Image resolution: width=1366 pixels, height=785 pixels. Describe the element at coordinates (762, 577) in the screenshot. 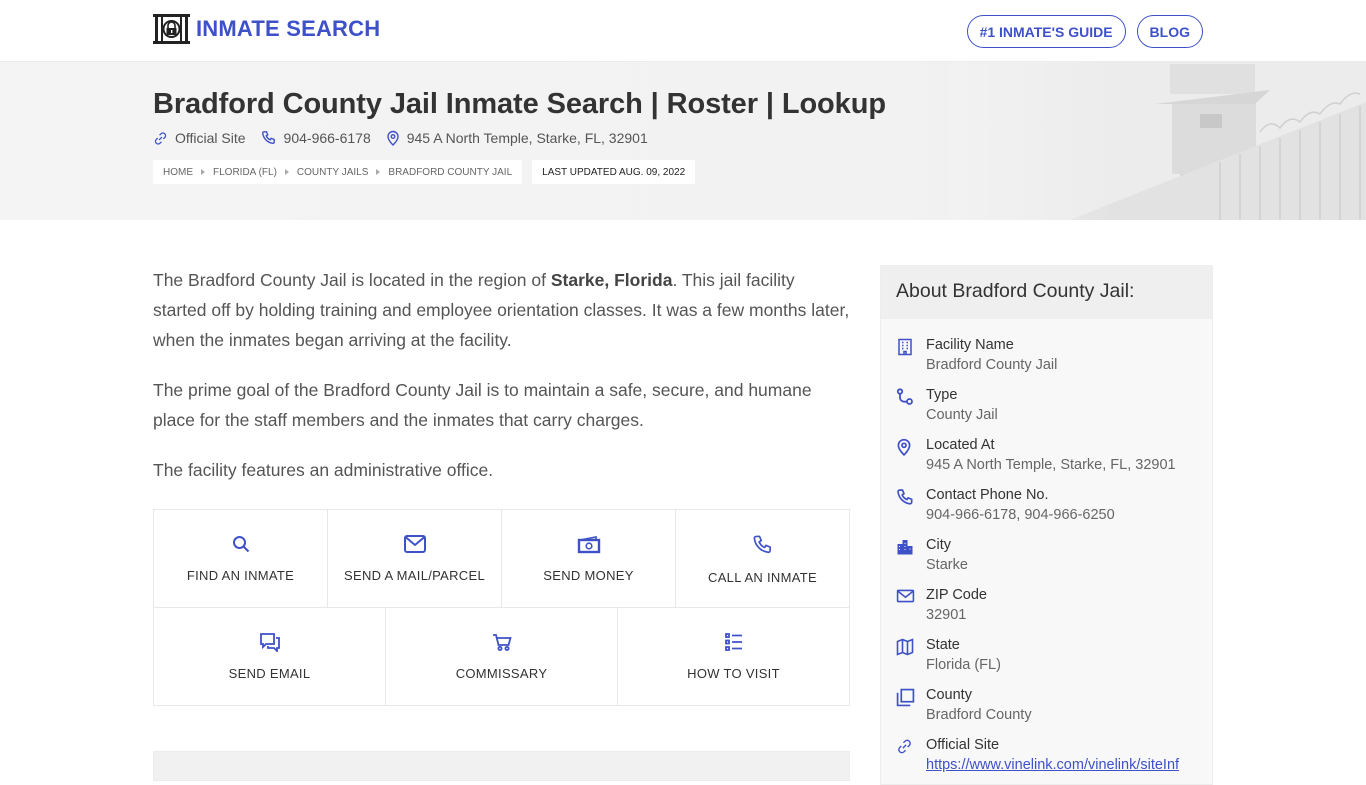

I see `call-inmate-label: CALL AN INMATE` at that location.